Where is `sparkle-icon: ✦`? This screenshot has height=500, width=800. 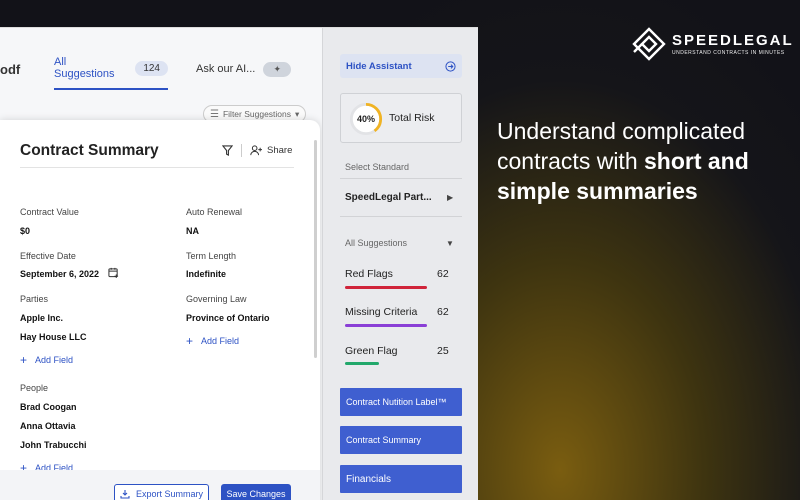 sparkle-icon: ✦ is located at coordinates (277, 69).